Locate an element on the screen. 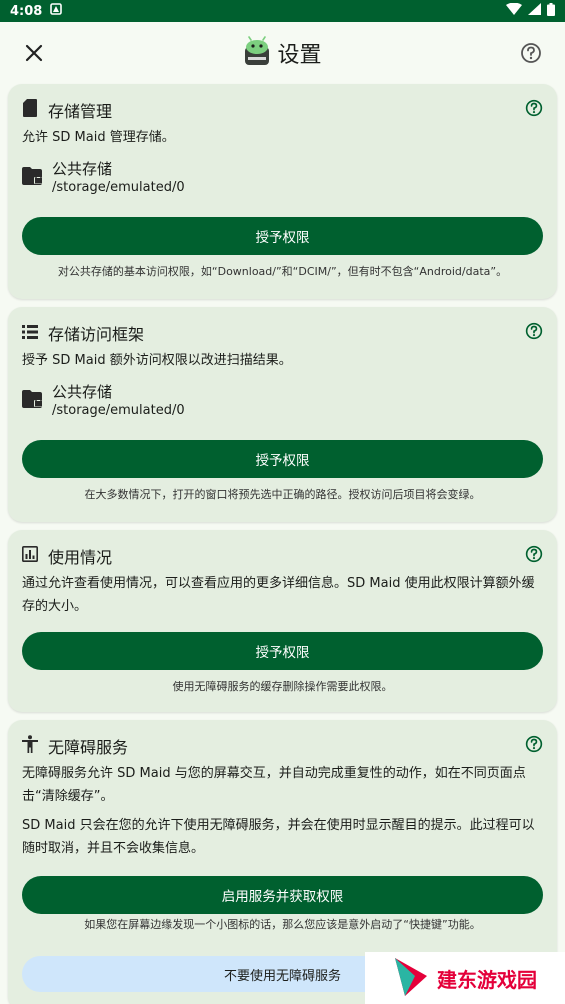 This screenshot has width=565, height=1004. status-bar: 4:08 is located at coordinates (282, 11).